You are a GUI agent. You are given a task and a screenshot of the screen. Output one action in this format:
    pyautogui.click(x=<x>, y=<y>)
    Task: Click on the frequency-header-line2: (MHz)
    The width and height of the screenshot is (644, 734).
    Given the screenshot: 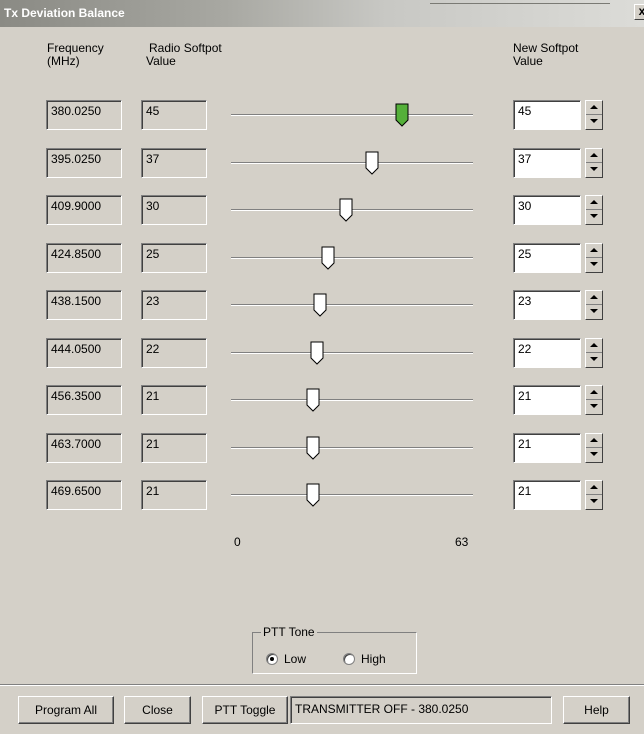 What is the action you would take?
    pyautogui.click(x=63, y=61)
    